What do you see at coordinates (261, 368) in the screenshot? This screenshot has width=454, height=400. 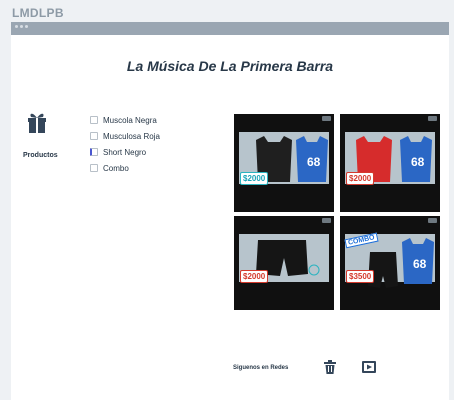 I see `social-label: Siguenos en Redes` at bounding box center [261, 368].